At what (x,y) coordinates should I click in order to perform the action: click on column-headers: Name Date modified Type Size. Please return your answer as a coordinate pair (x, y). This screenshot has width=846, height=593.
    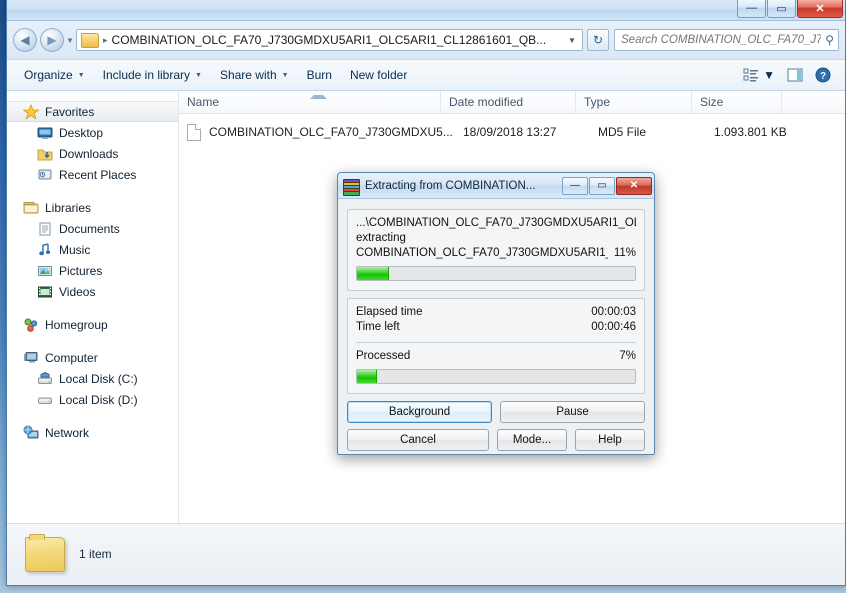
    Looking at the image, I should click on (512, 102).